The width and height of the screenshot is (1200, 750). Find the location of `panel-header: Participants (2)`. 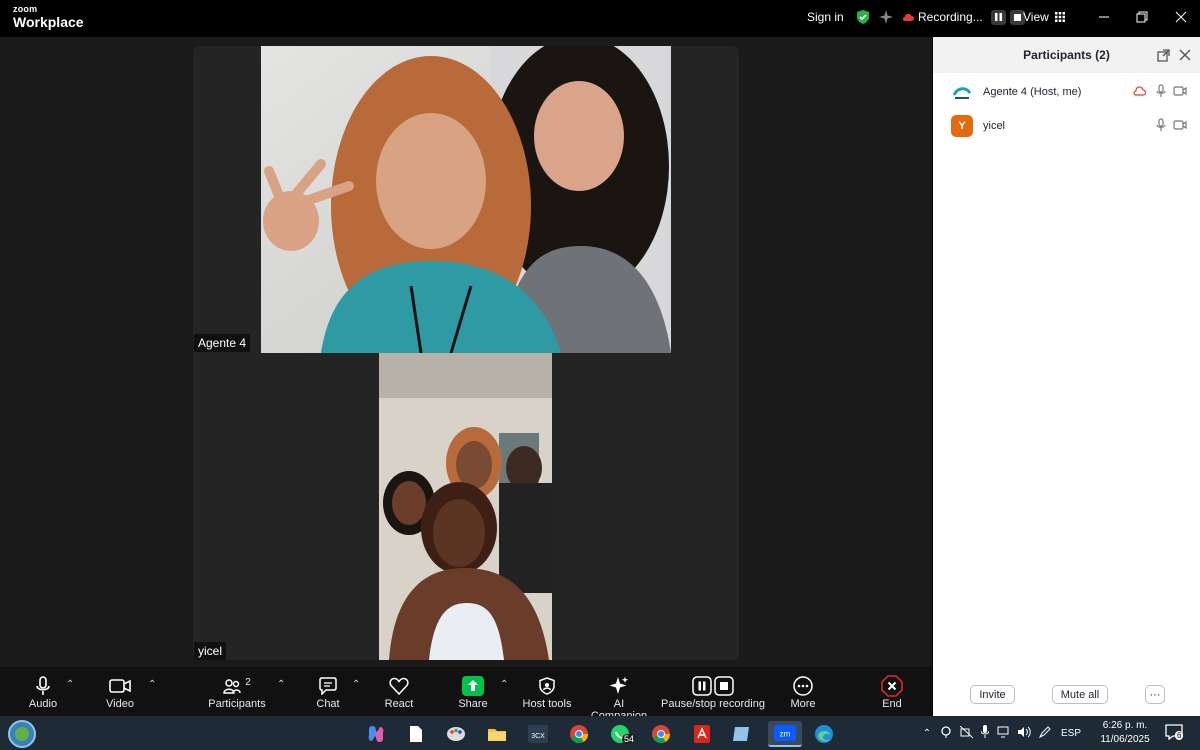

panel-header: Participants (2) is located at coordinates (1066, 55).